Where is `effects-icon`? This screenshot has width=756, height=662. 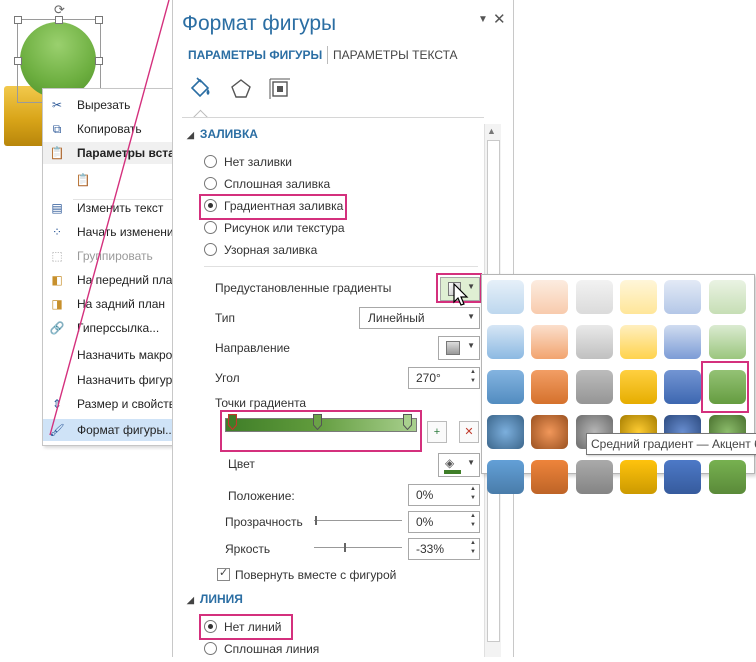 effects-icon is located at coordinates (241, 89).